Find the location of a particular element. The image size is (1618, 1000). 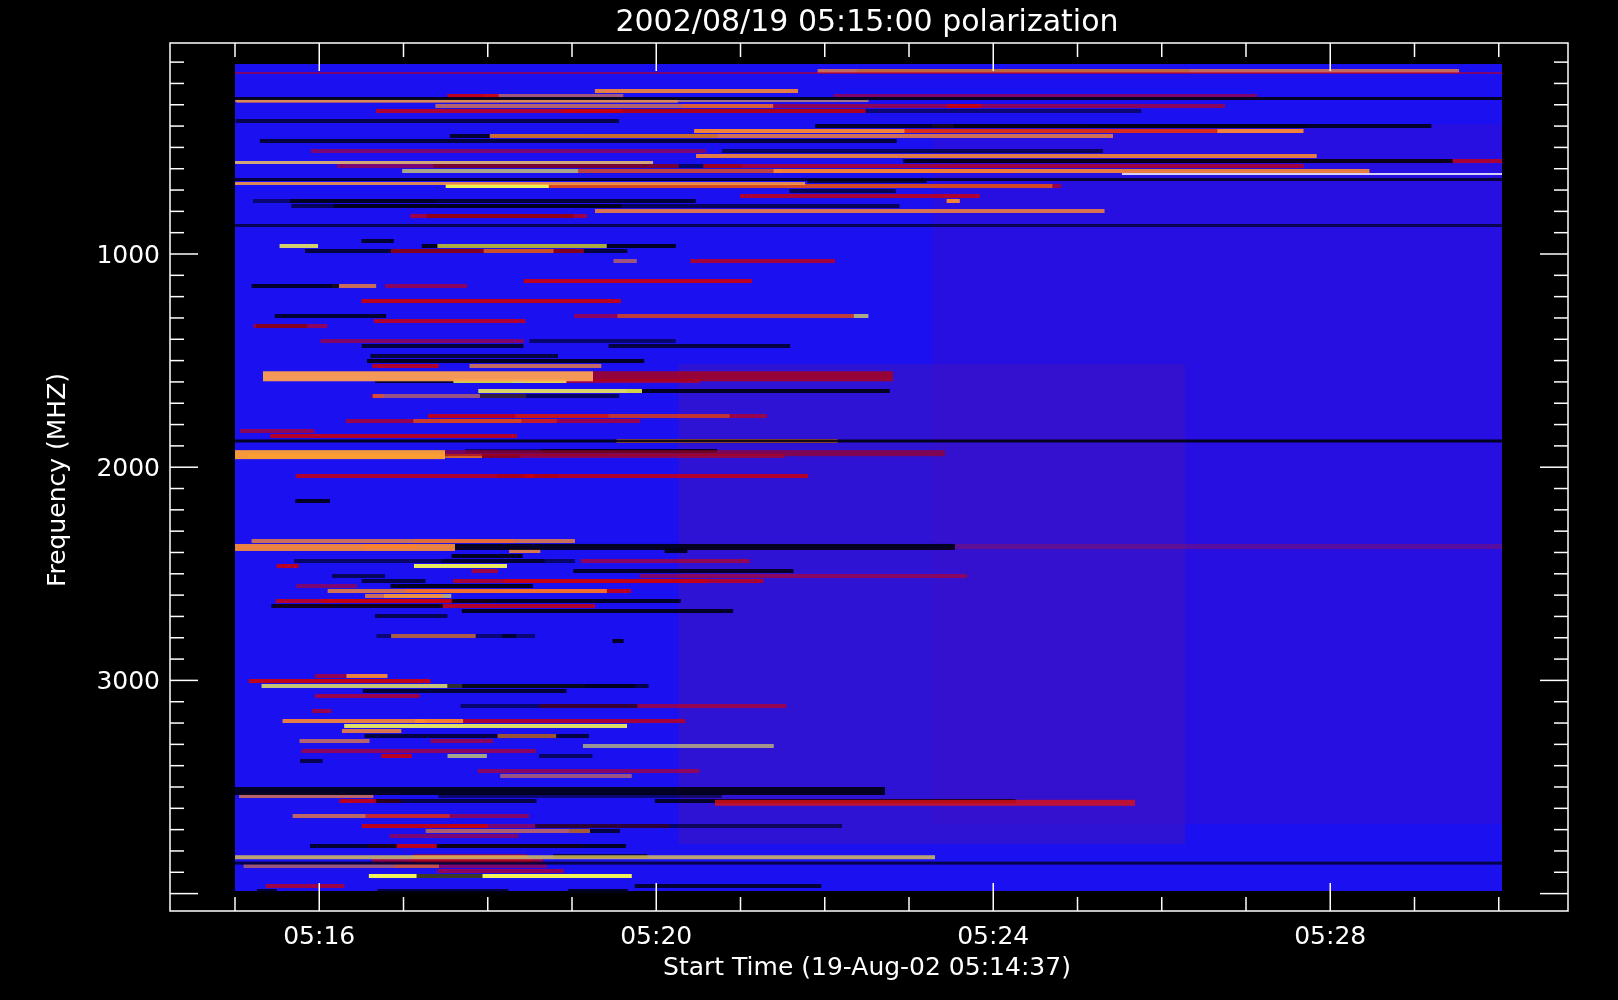

plot-title: 2002/08/19 05:15:00 polarization is located at coordinates (867, 20).